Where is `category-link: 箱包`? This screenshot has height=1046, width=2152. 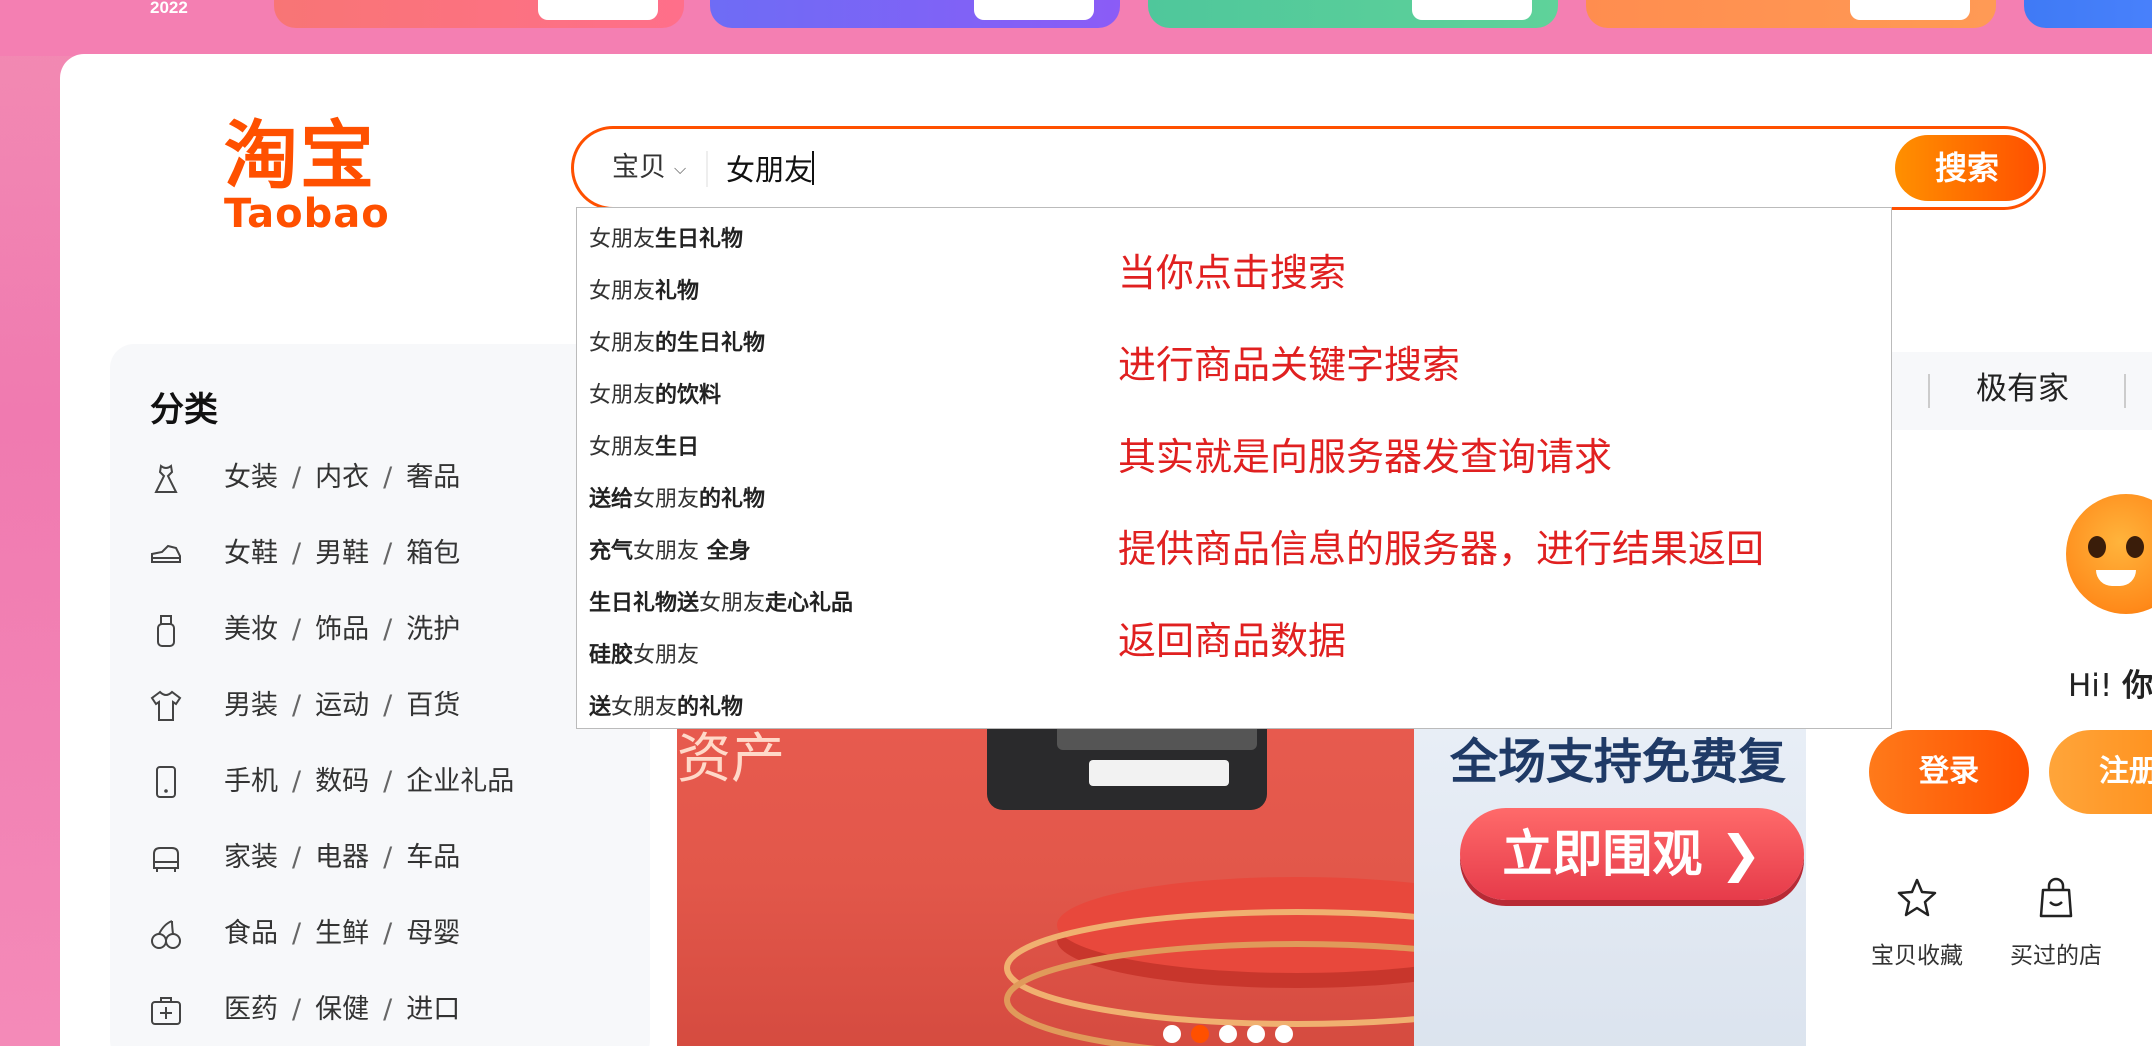 category-link: 箱包 is located at coordinates (433, 553).